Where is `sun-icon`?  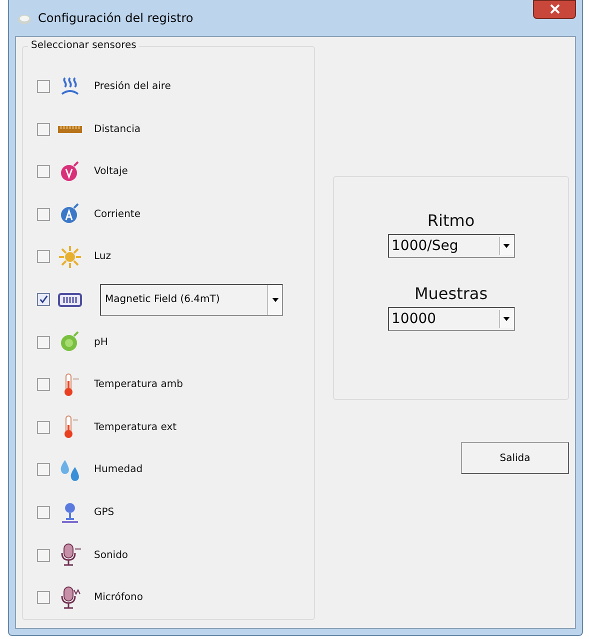
sun-icon is located at coordinates (70, 256).